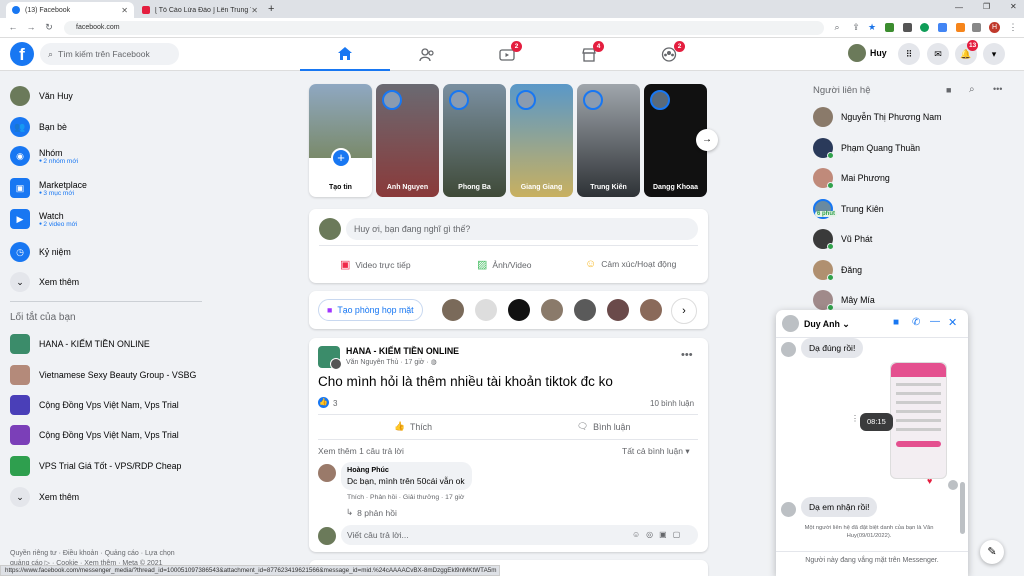  Describe the element at coordinates (370, 310) in the screenshot. I see `create-room-button: ■ Tạo phòng họp mặt` at that location.